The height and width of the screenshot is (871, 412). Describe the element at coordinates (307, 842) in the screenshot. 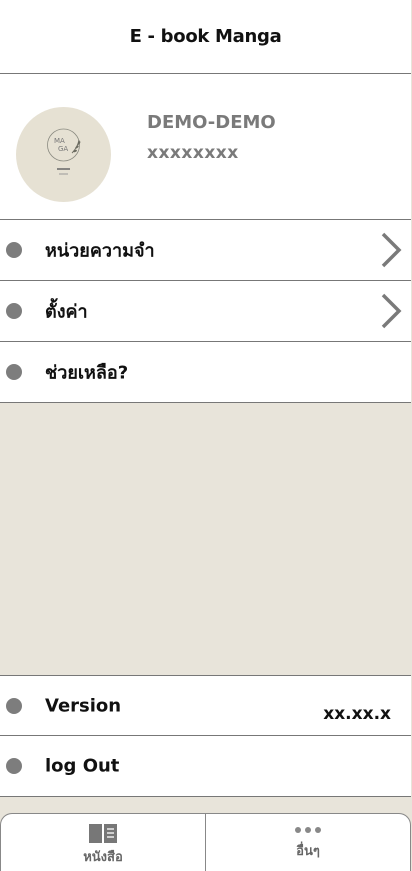

I see `tab-more: อื่นๆ` at that location.